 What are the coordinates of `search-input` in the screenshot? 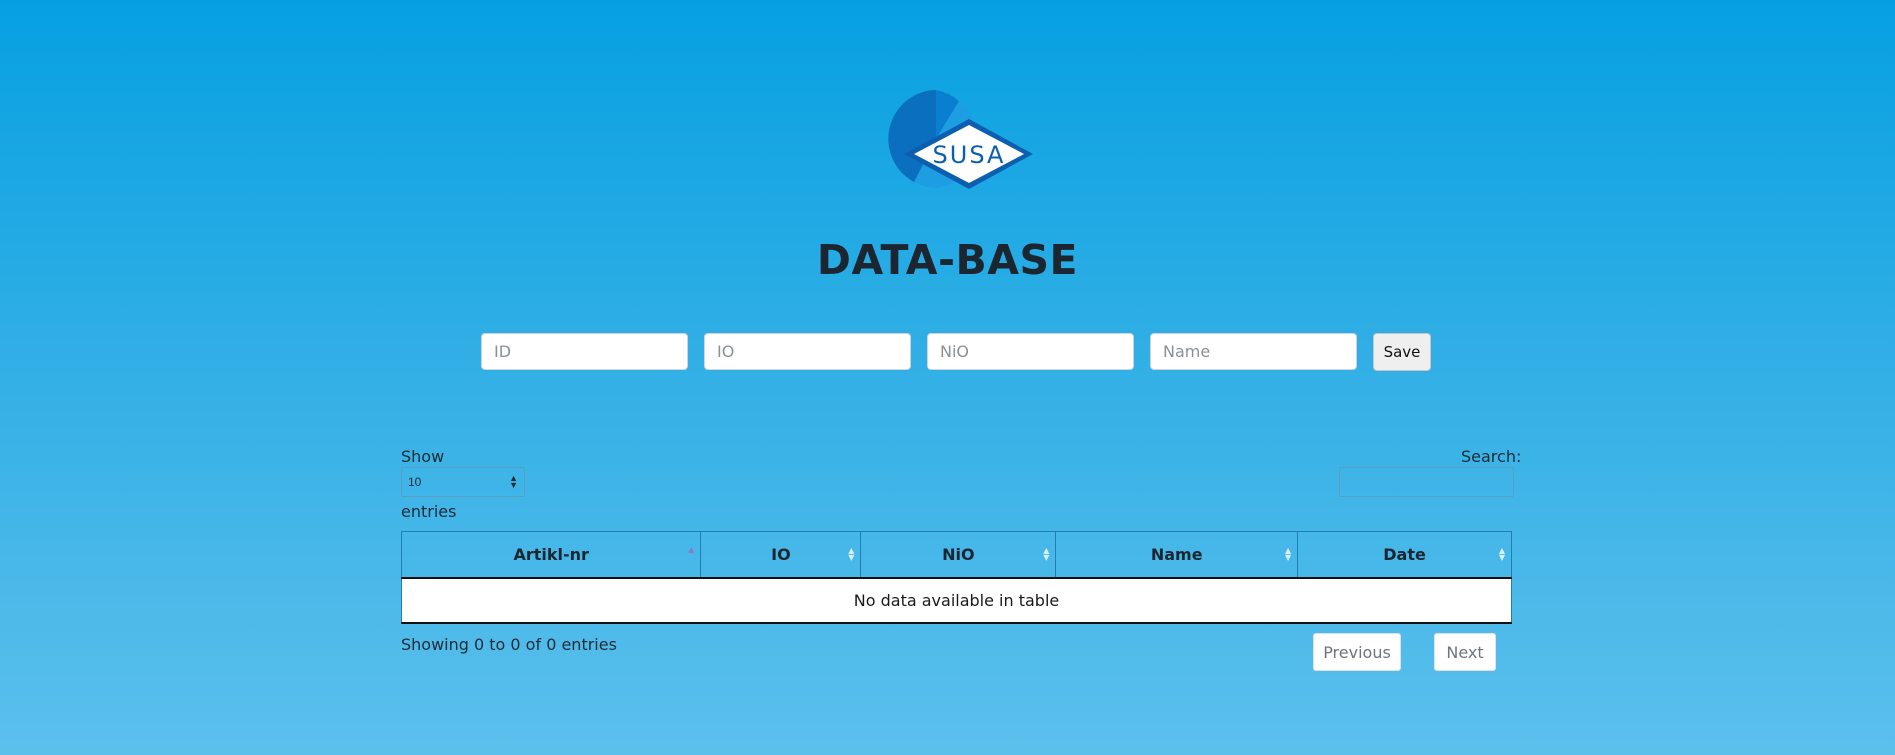 It's located at (1426, 482).